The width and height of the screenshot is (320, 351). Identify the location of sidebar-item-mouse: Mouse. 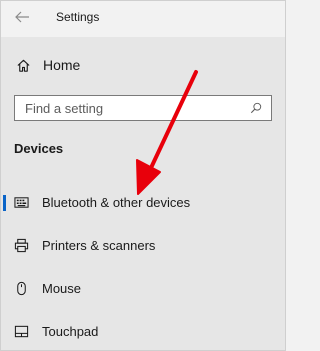
(143, 288).